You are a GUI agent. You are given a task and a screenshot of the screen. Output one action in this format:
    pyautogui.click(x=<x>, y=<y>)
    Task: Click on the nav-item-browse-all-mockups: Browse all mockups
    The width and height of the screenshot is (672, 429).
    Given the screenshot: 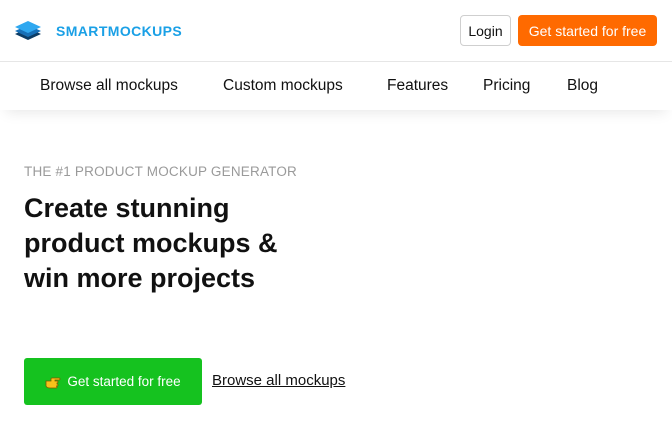 What is the action you would take?
    pyautogui.click(x=109, y=86)
    